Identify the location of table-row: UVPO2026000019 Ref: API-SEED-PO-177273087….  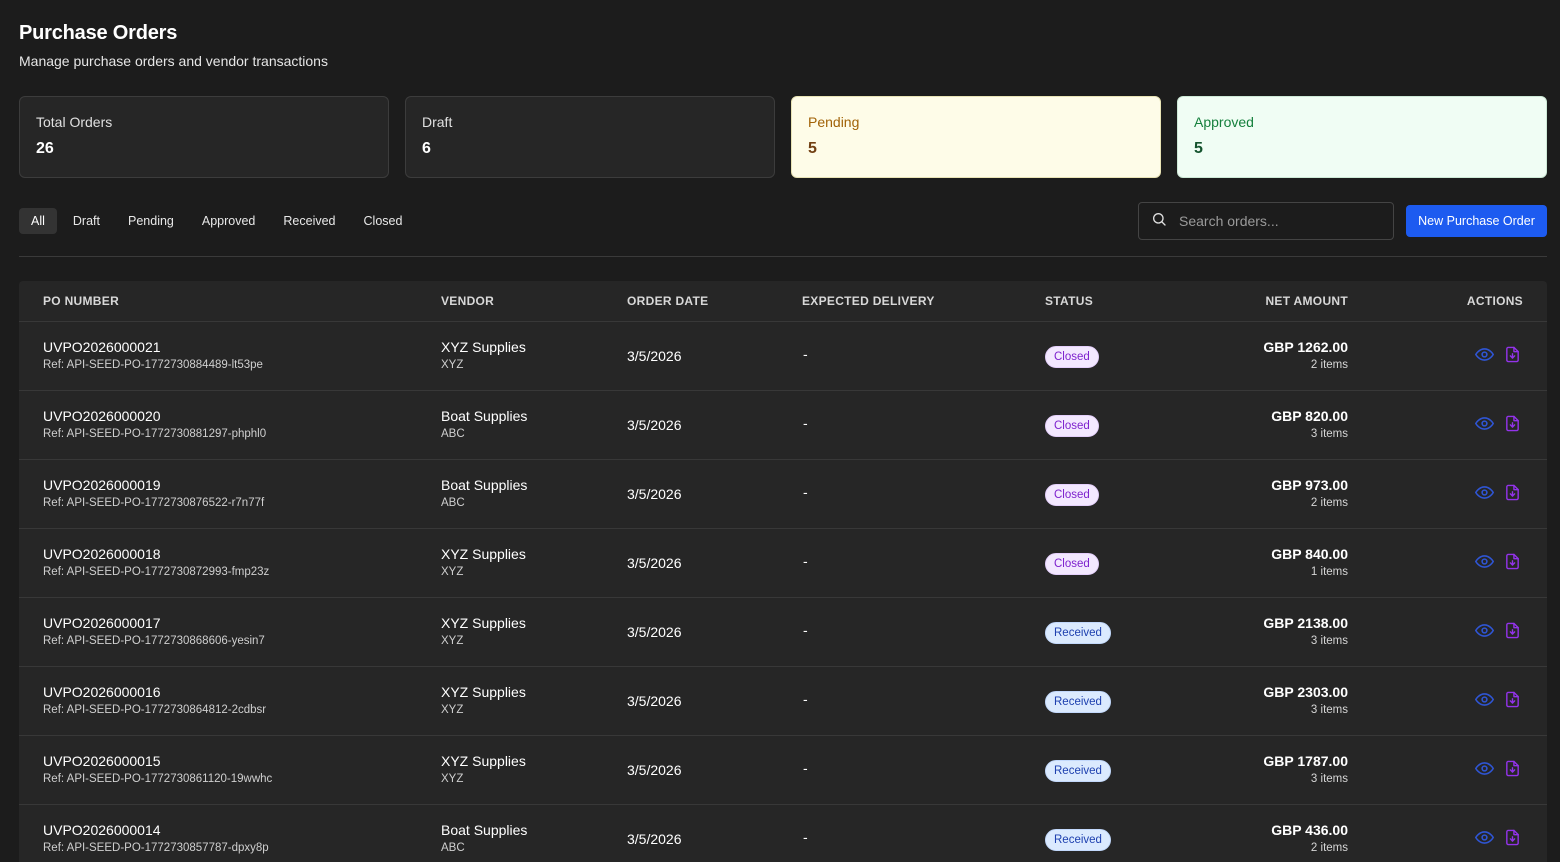
(783, 494).